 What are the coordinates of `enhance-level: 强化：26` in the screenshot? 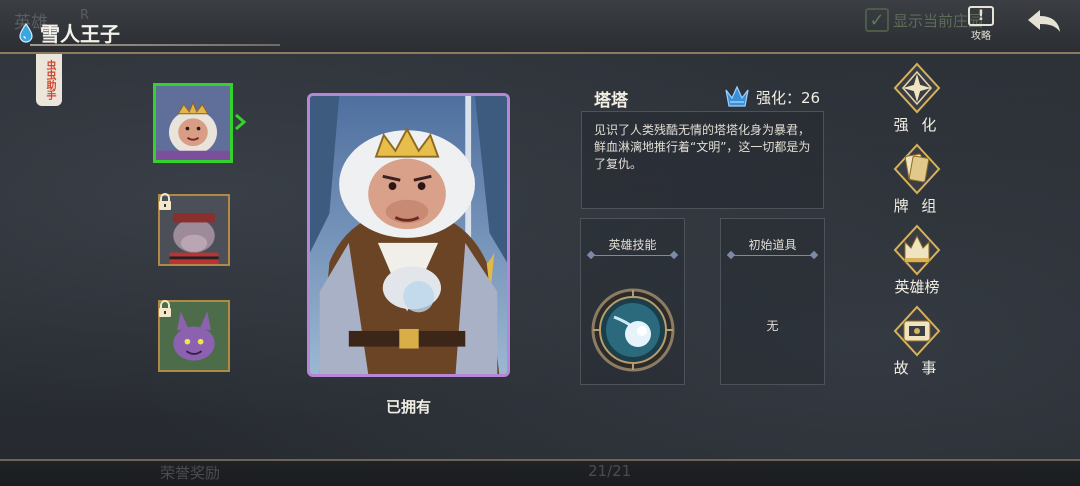 It's located at (772, 97).